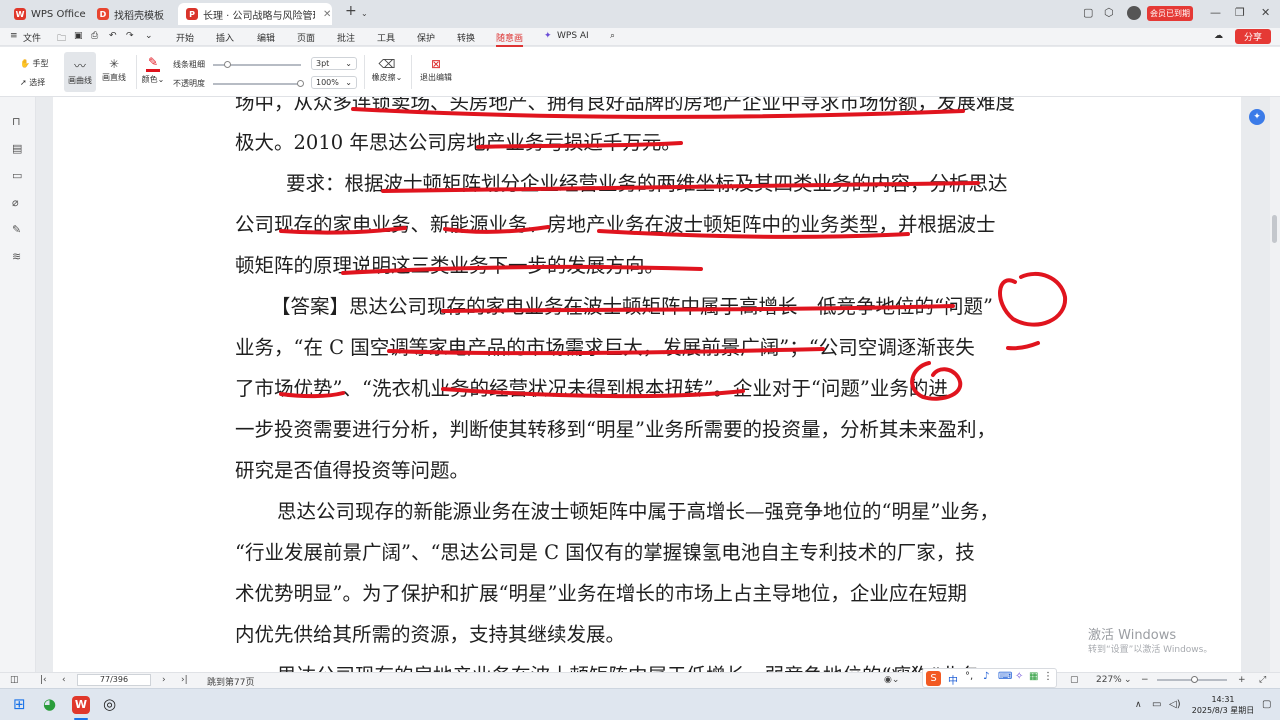 This screenshot has width=1280, height=720. What do you see at coordinates (153, 70) in the screenshot?
I see `color-picker-button: ✎ 颜色⌄` at bounding box center [153, 70].